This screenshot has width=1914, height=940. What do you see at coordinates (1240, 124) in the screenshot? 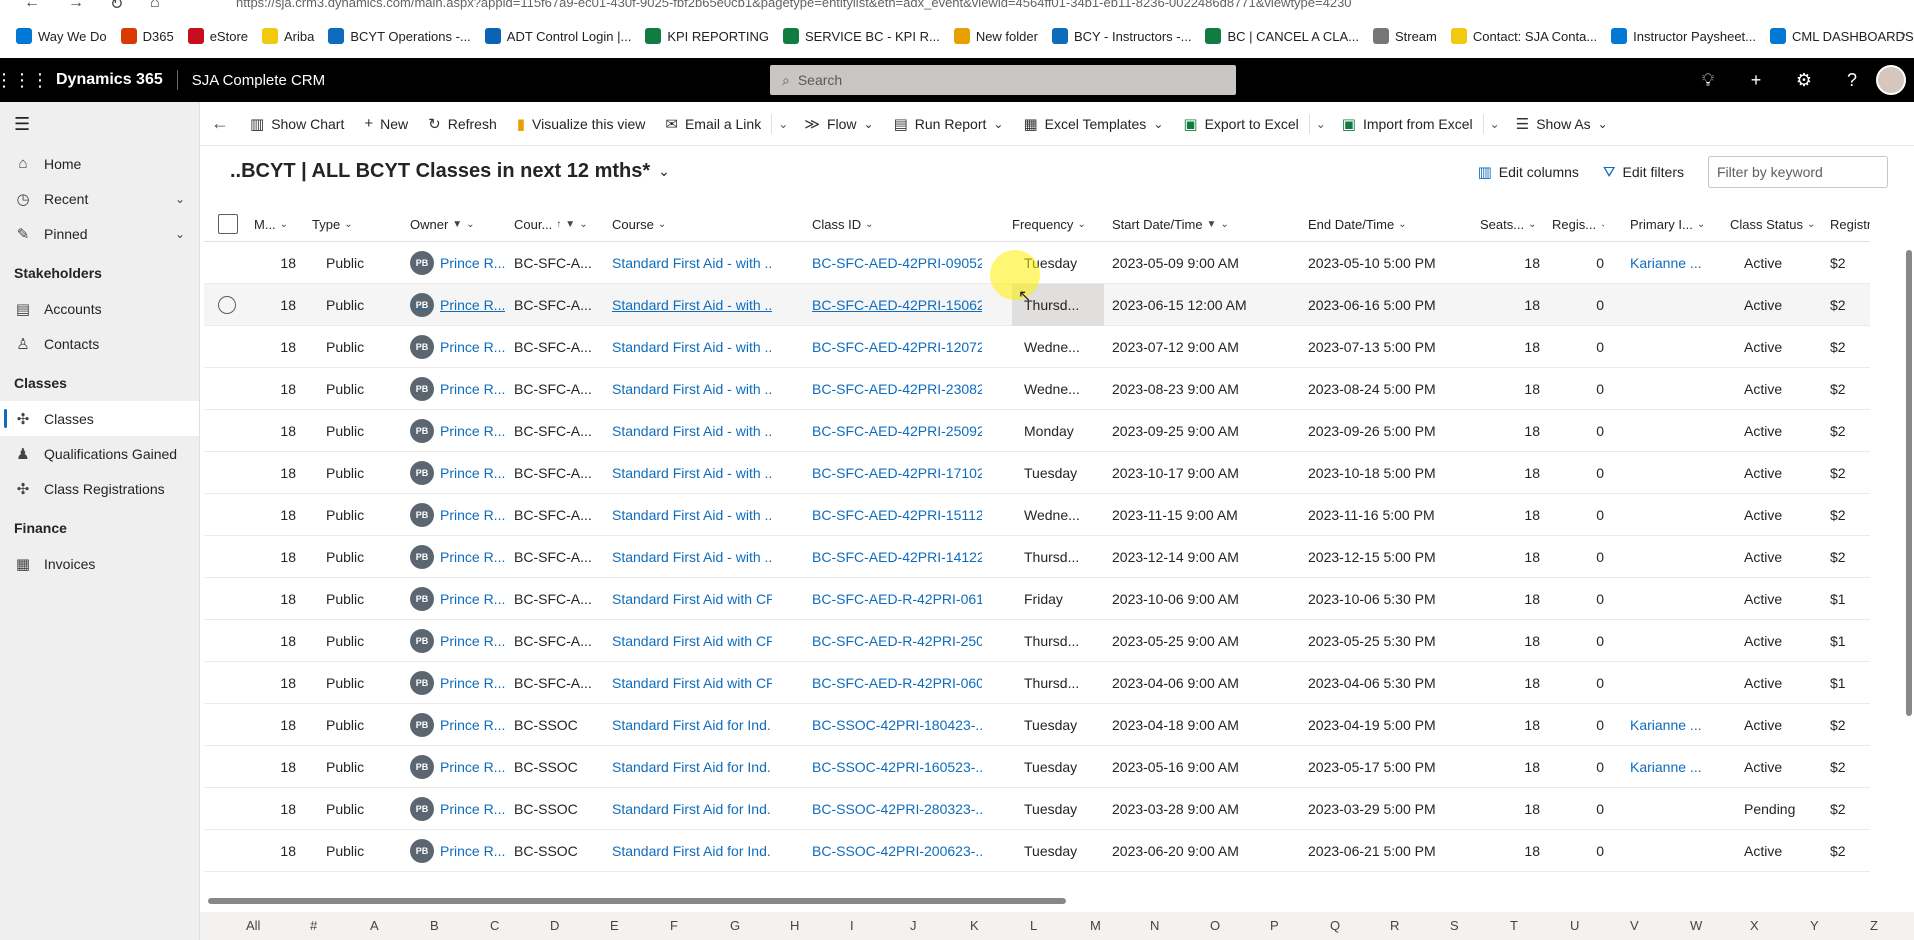
I see `export-excel-button: ▣ Export to Excel` at bounding box center [1240, 124].